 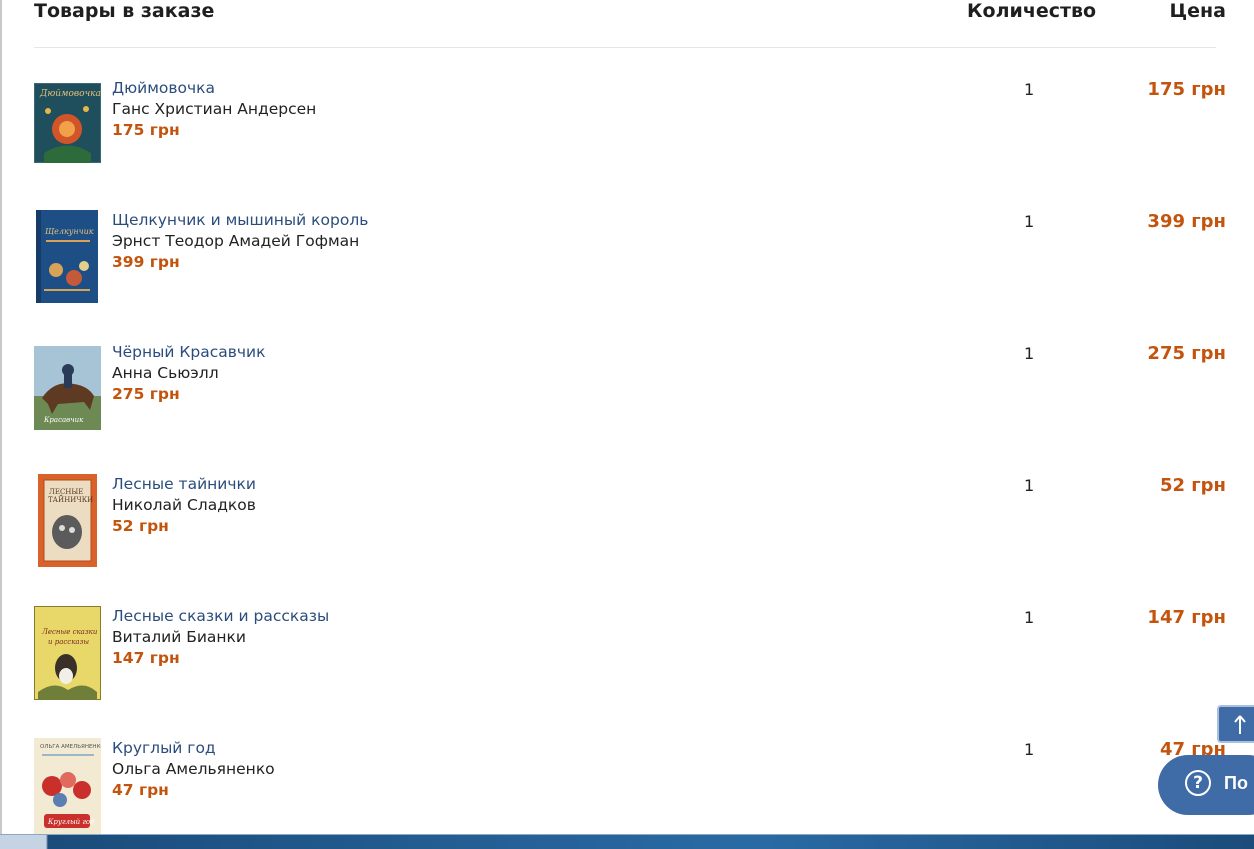 I want to click on page-left-border, so click(x=1, y=417).